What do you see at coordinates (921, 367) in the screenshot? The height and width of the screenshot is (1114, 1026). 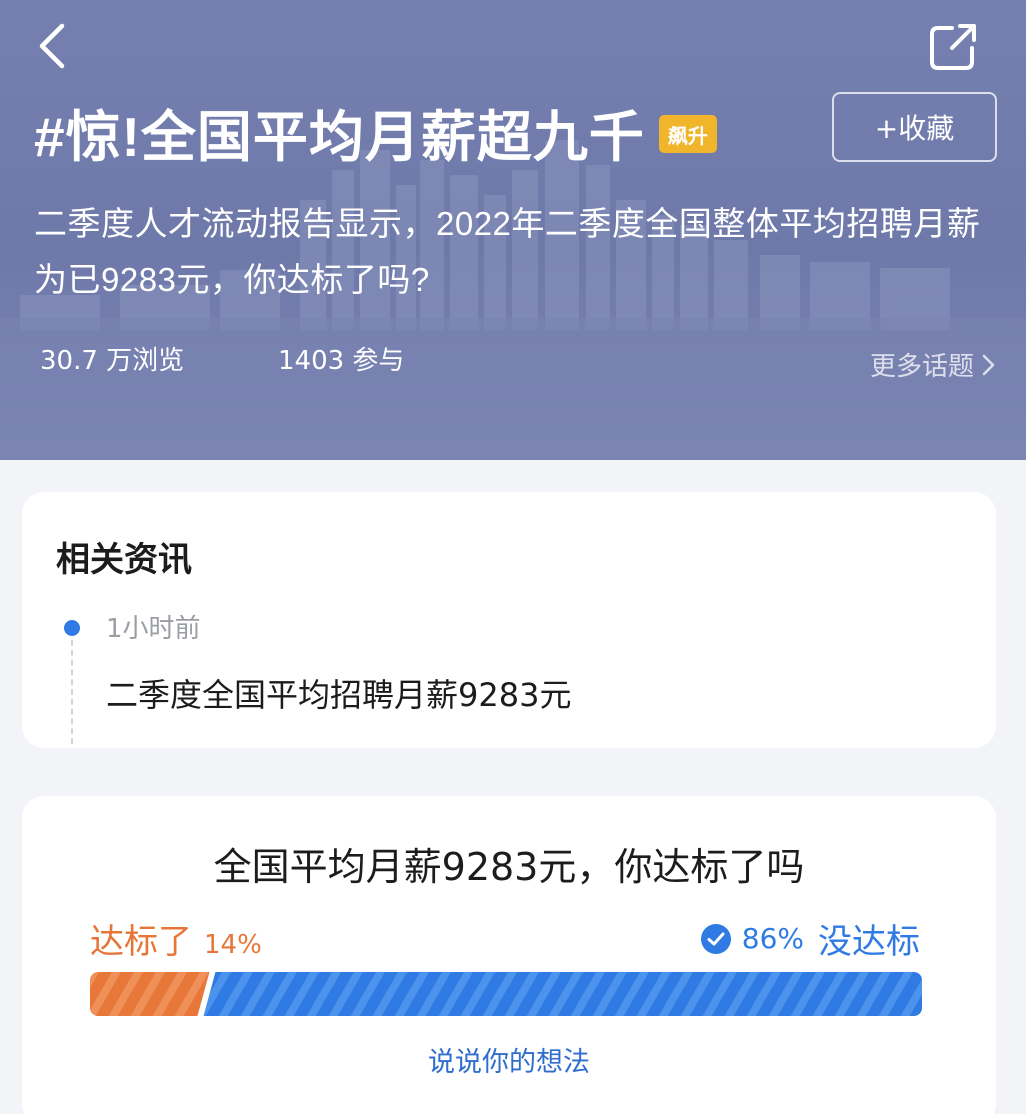 I see `more-topics-label: 更多话题` at bounding box center [921, 367].